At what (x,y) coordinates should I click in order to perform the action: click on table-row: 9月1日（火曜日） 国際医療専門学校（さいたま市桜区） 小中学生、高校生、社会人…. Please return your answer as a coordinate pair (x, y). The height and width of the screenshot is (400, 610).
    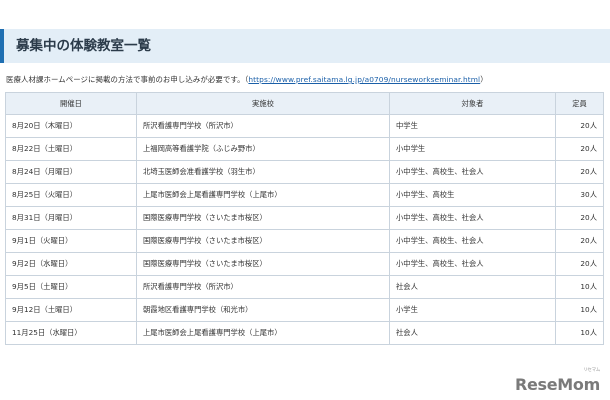
    Looking at the image, I should click on (304, 241).